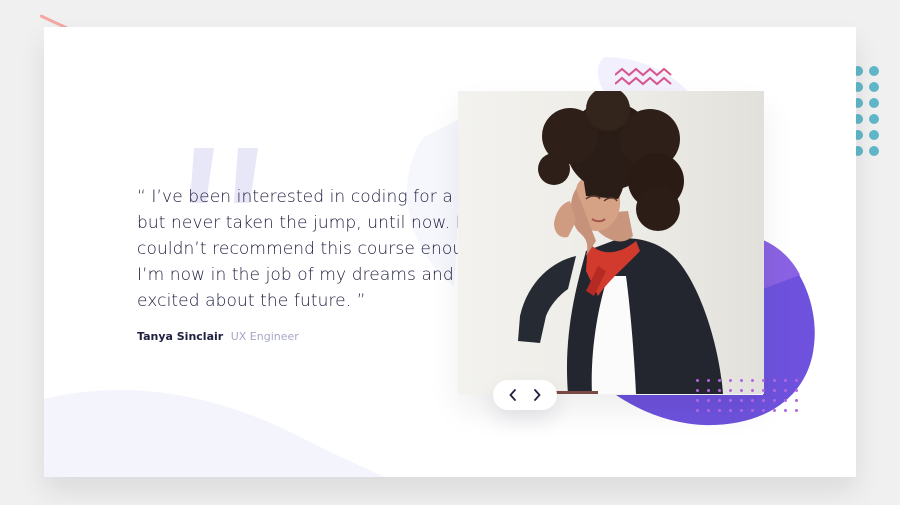 Image resolution: width=900 pixels, height=505 pixels. What do you see at coordinates (299, 223) in the screenshot?
I see `quote-line: but never taken the jump, until now. I` at bounding box center [299, 223].